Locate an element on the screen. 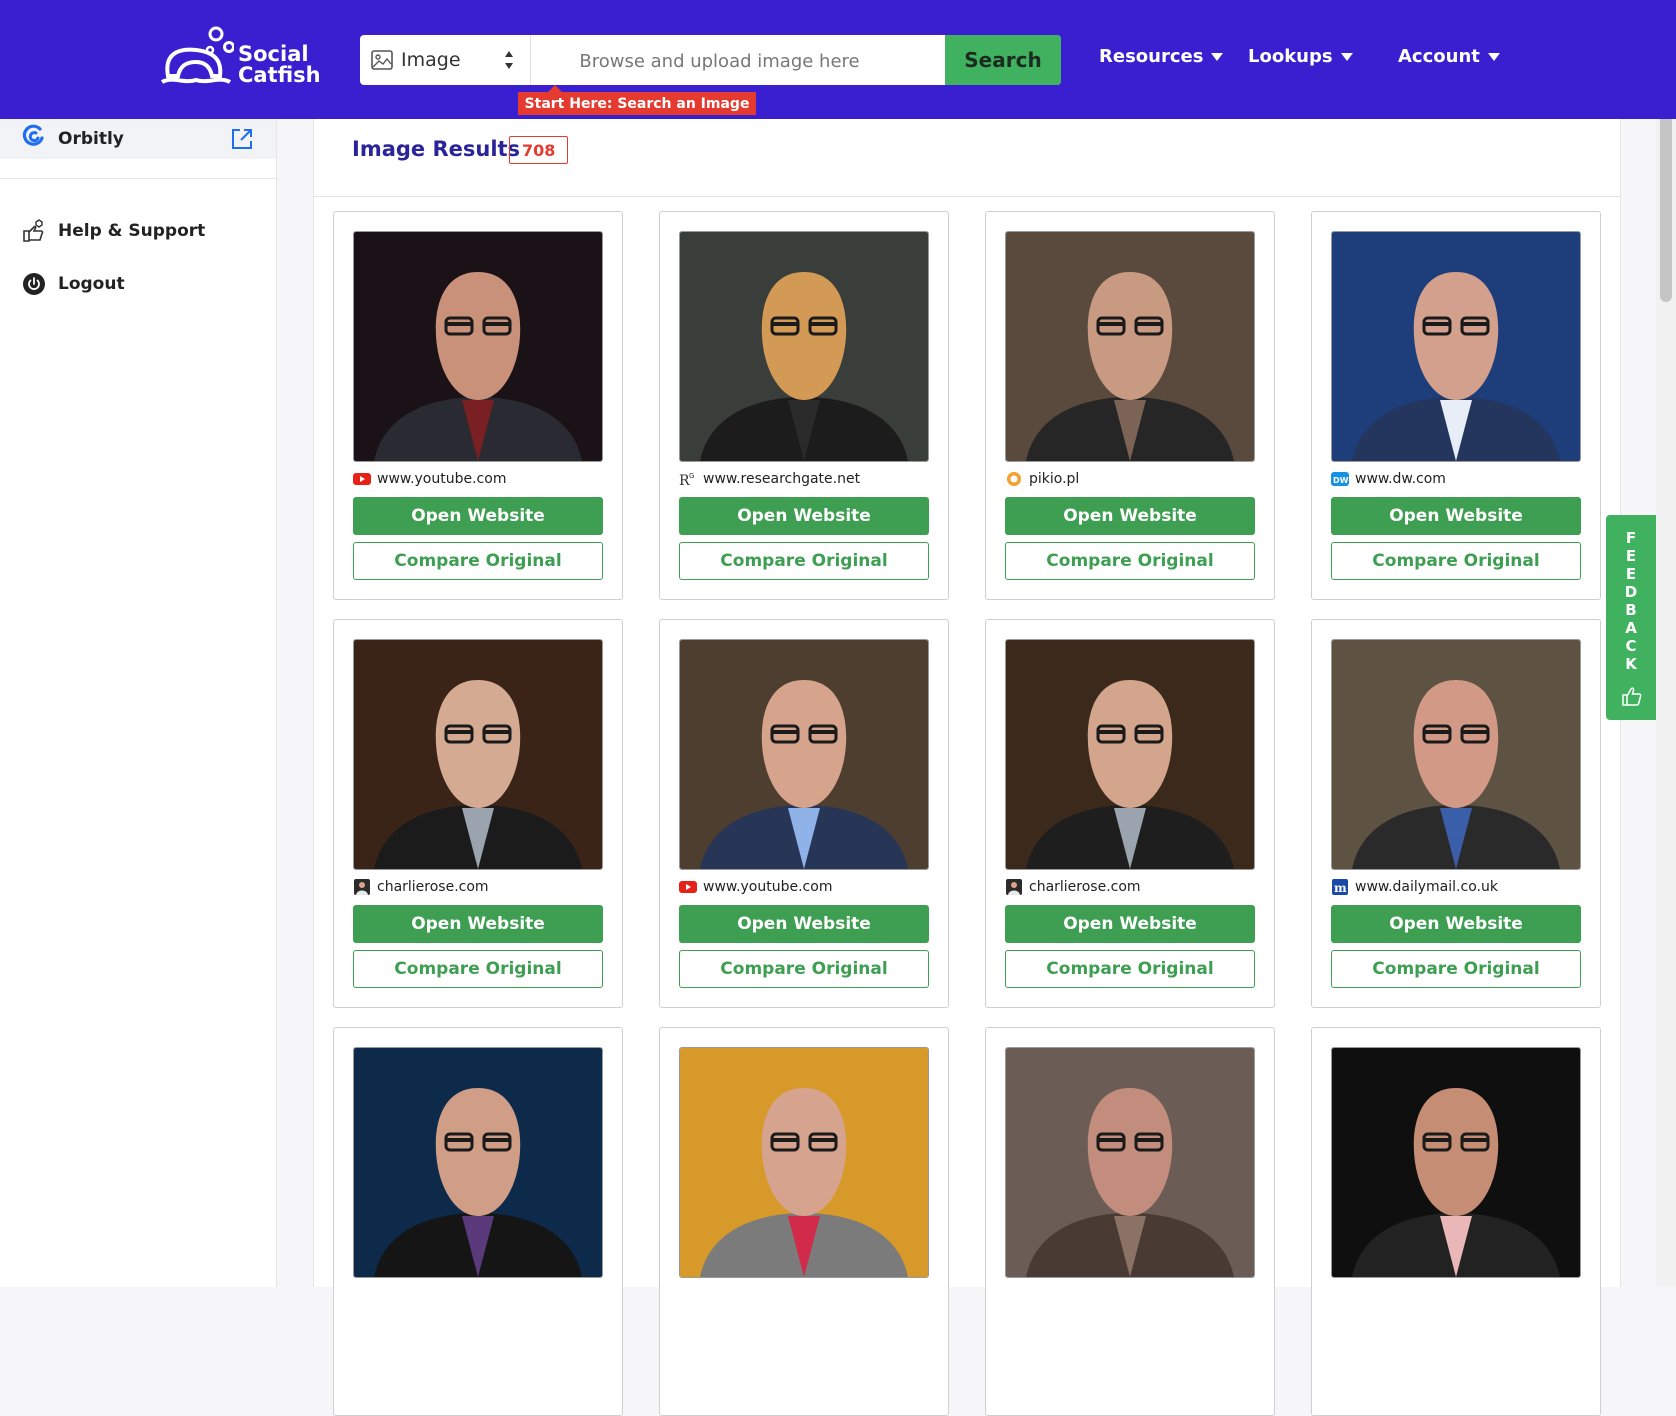 The height and width of the screenshot is (1416, 1676). result-card: DW www.dw.com Open Website Compare Original is located at coordinates (1456, 405).